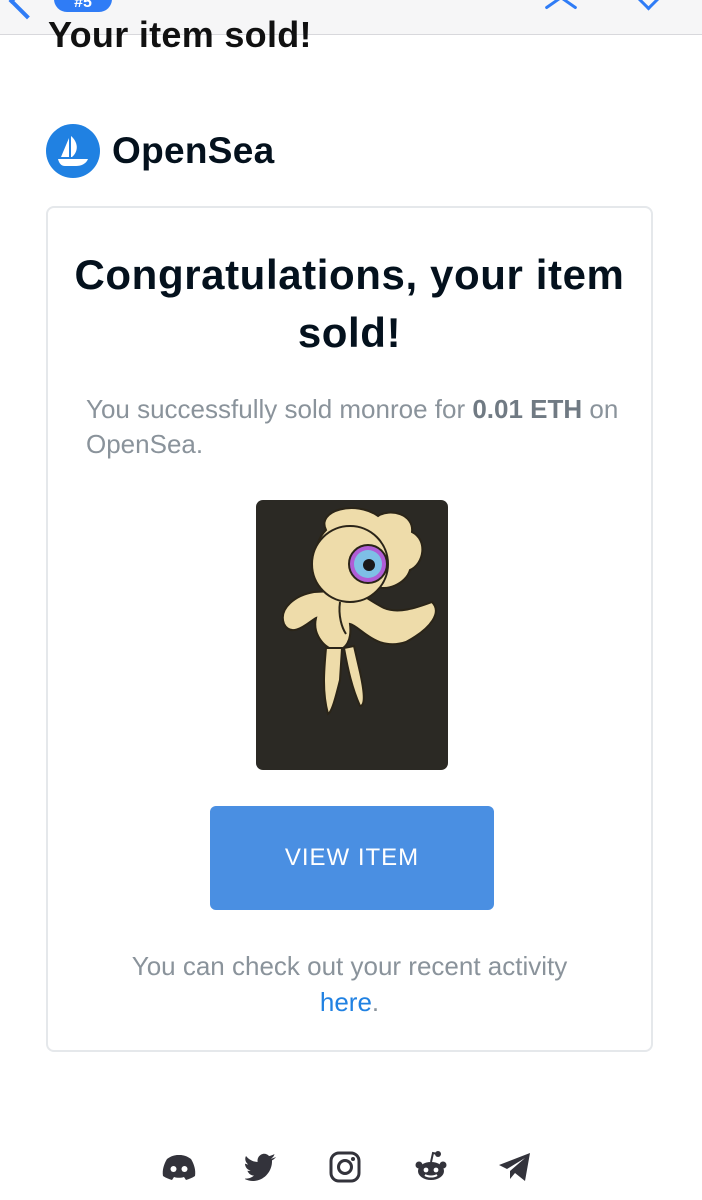 The image size is (702, 1200). I want to click on close-icon, so click(561, 5).